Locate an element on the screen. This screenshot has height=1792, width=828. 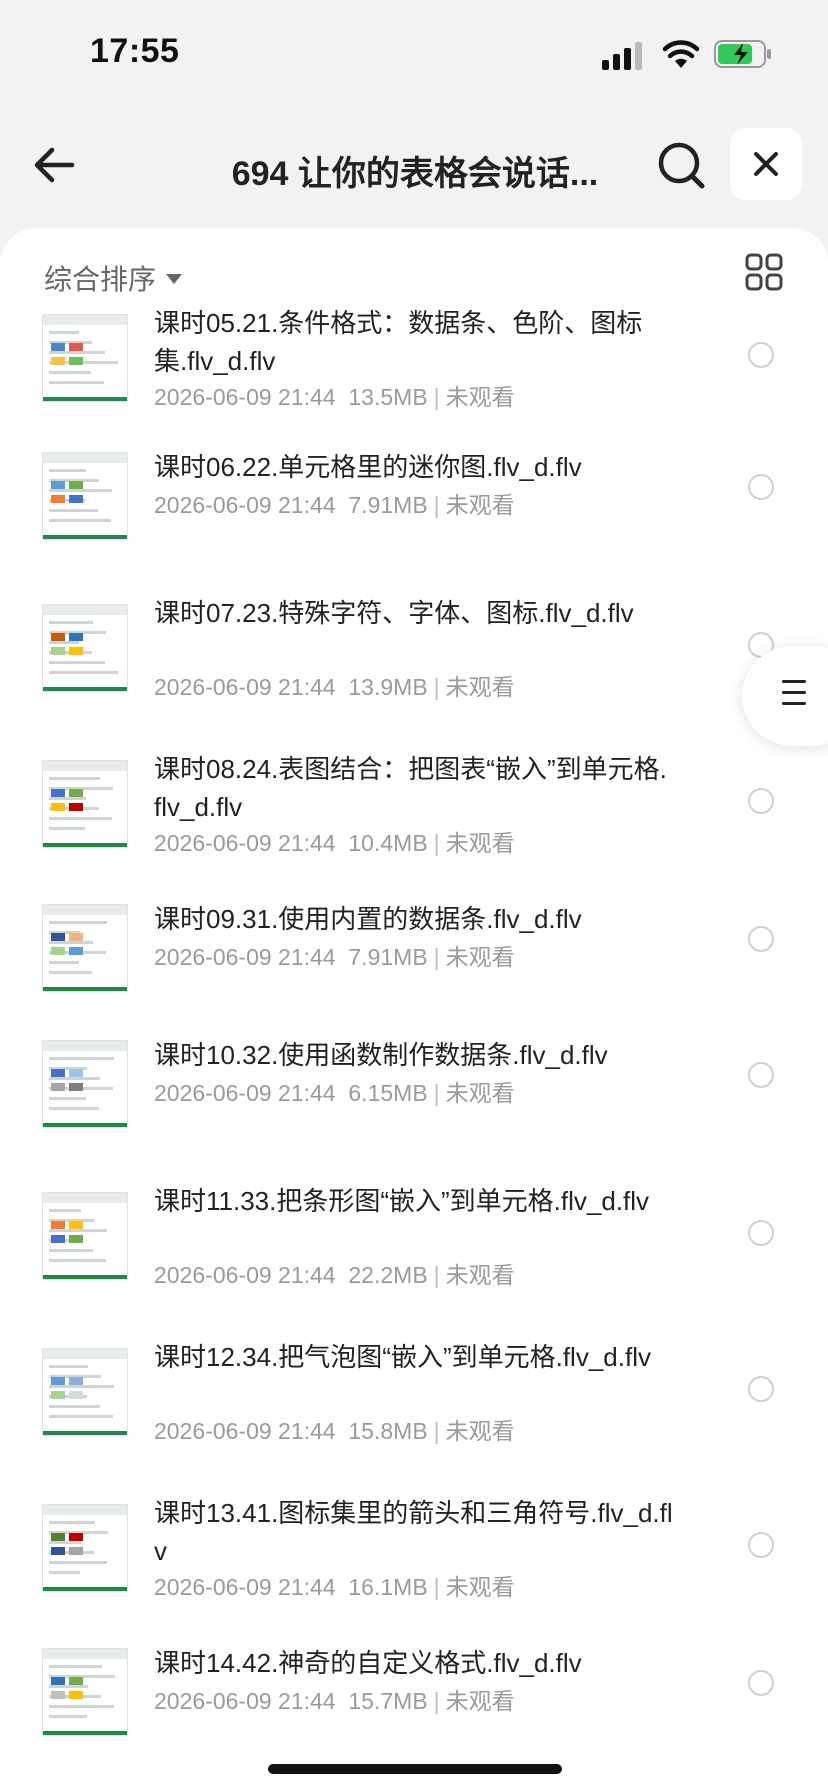
file-meta: 2026-06-09 21:44 13.9MB | 未观看 is located at coordinates (334, 685).